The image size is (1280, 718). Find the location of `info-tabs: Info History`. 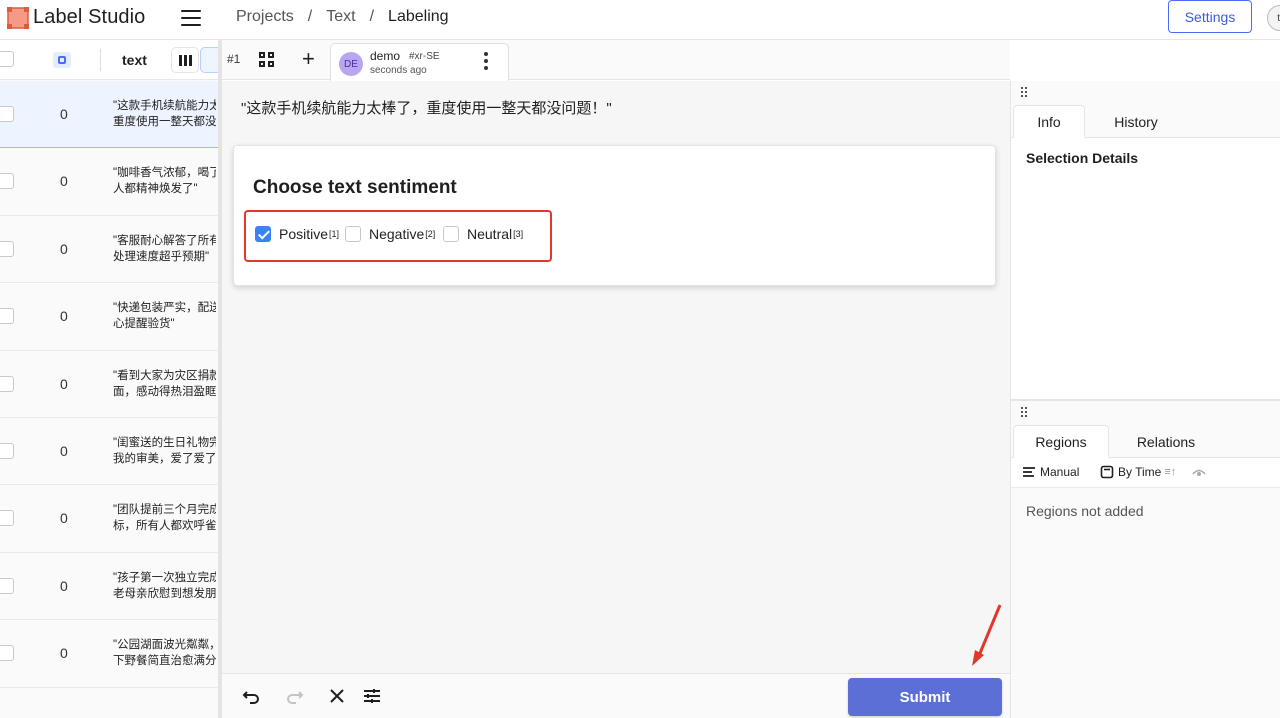

info-tabs: Info History is located at coordinates (1145, 121).